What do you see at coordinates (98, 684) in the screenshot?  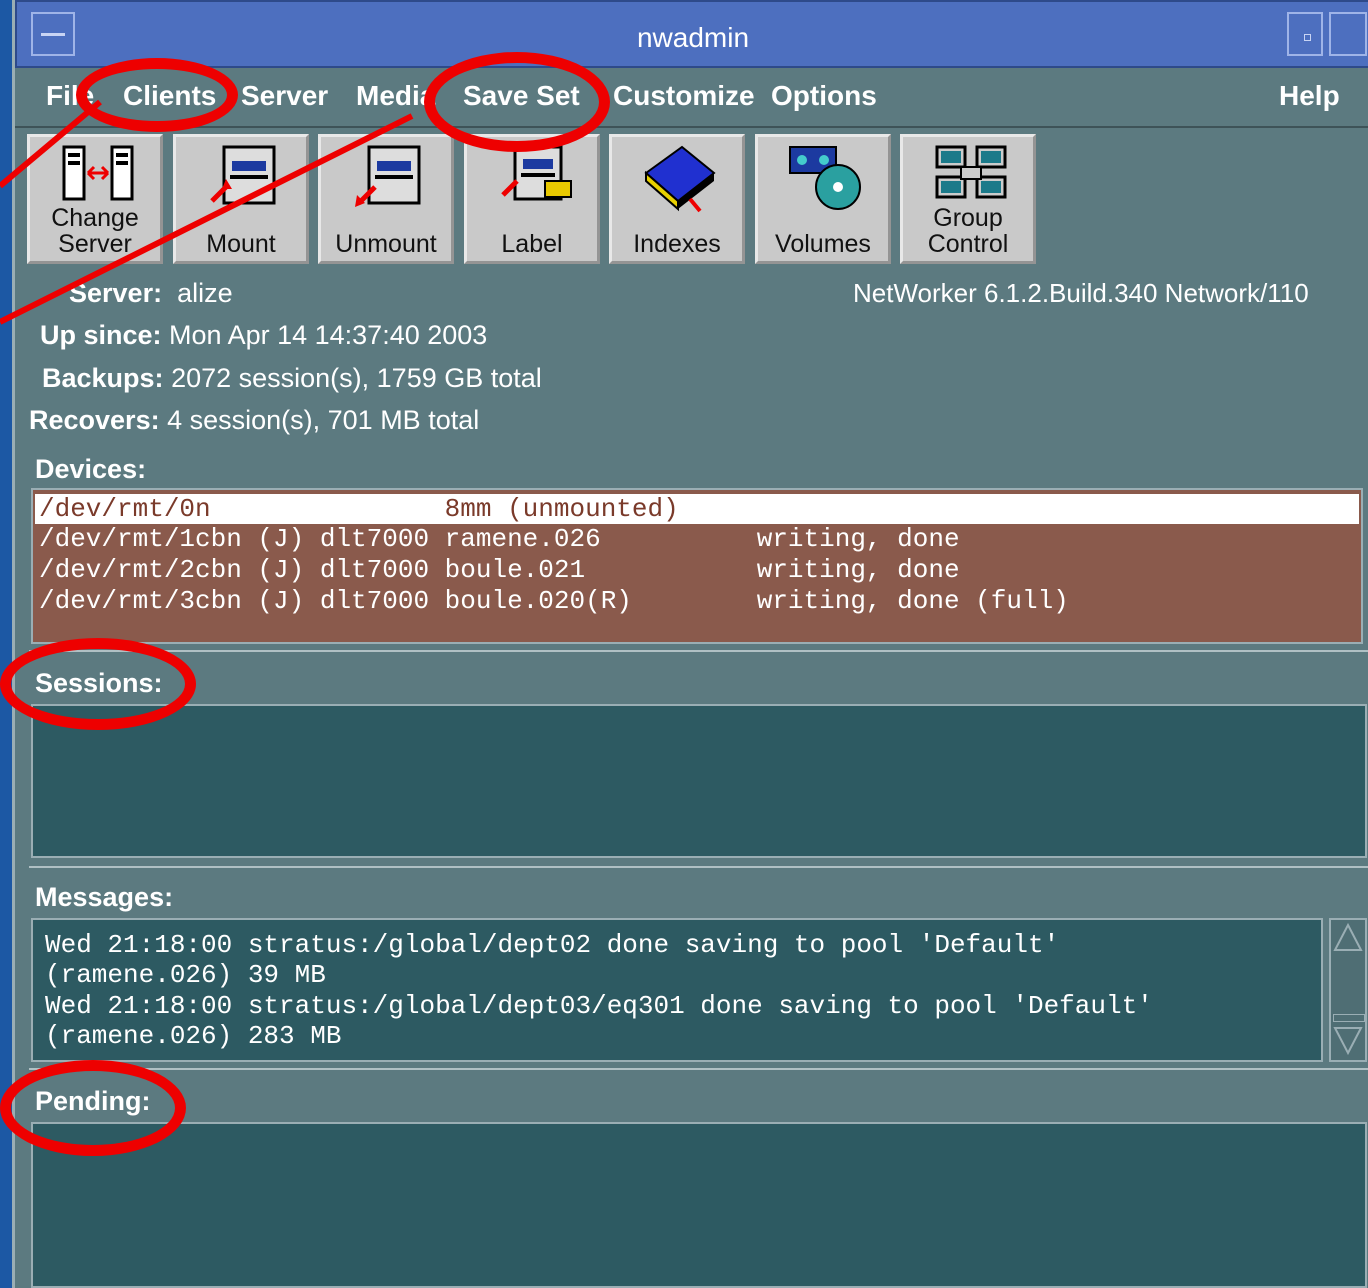 I see `annotation-circle-sessions` at bounding box center [98, 684].